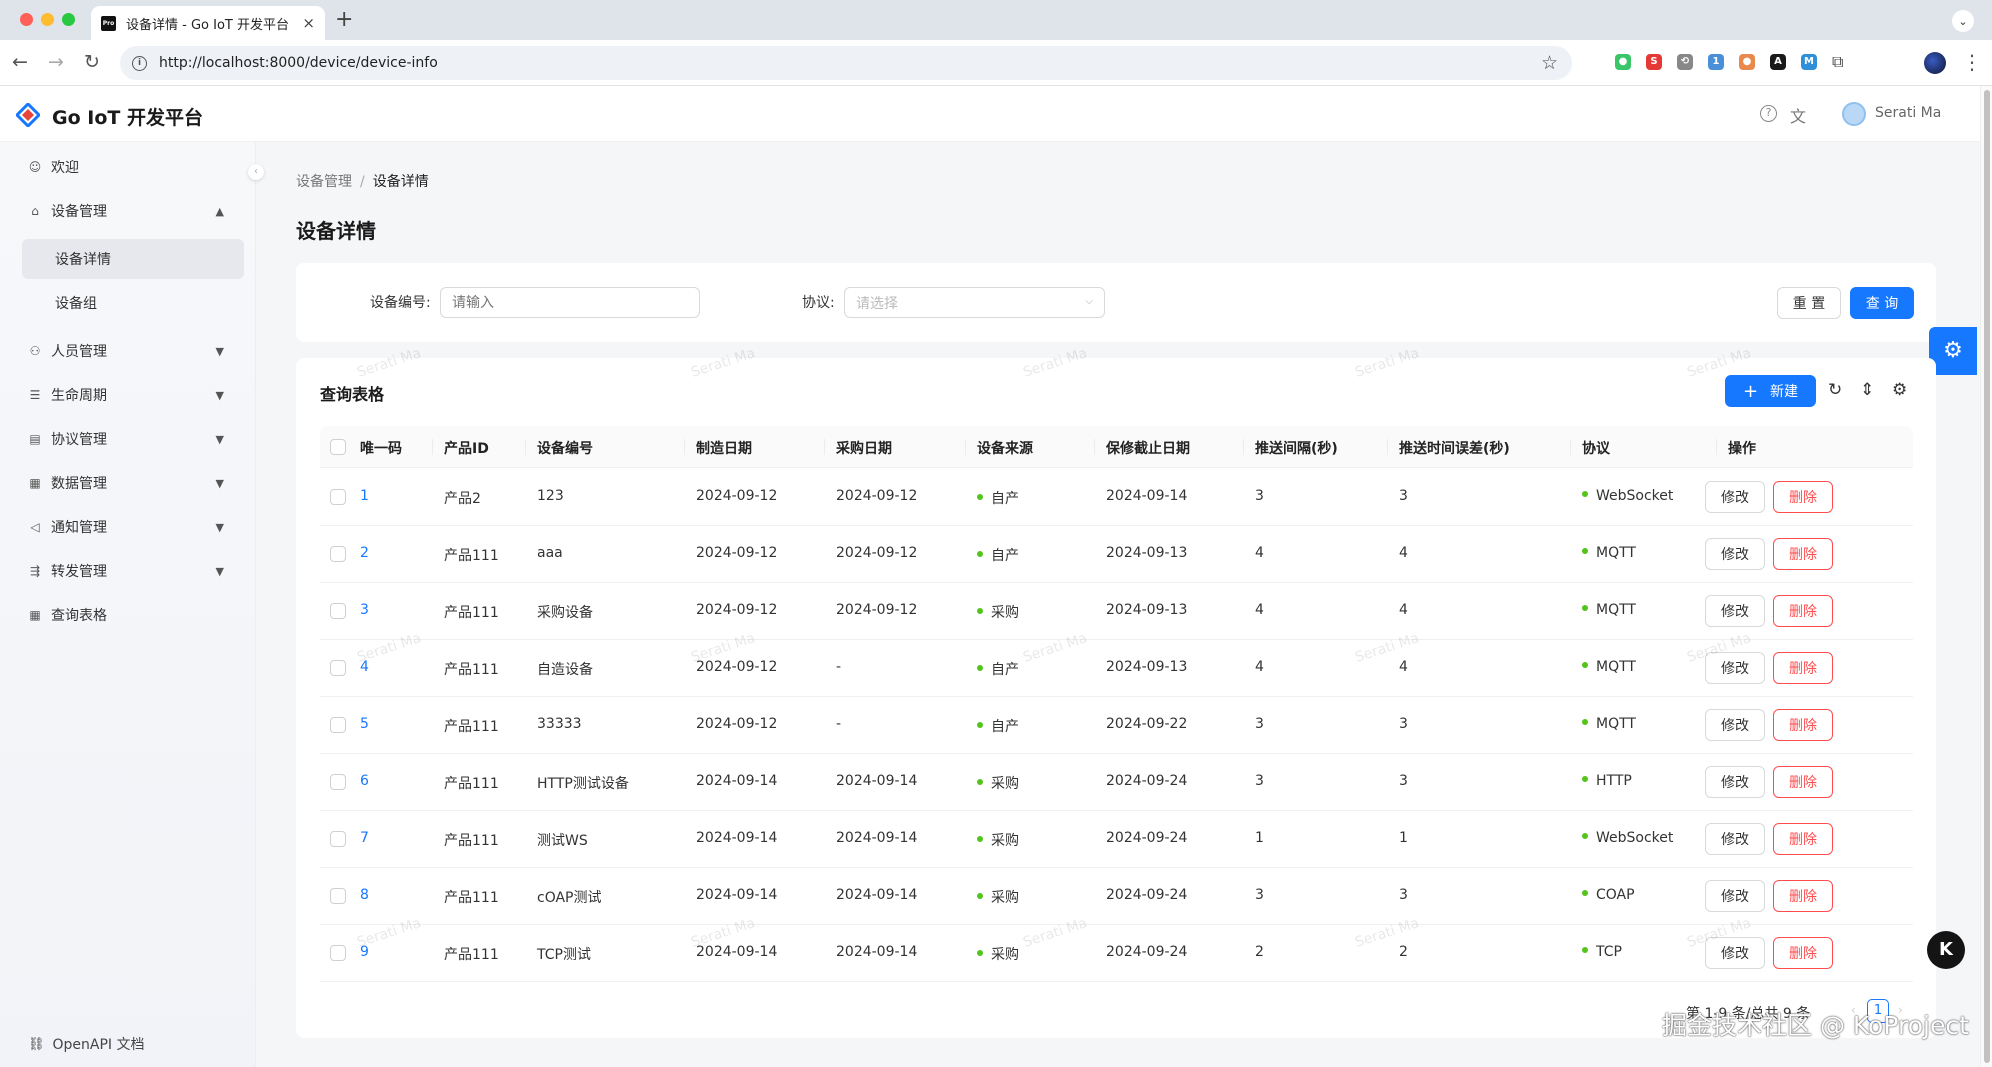 The image size is (1992, 1067). Describe the element at coordinates (364, 496) in the screenshot. I see `cell-id: 1` at that location.